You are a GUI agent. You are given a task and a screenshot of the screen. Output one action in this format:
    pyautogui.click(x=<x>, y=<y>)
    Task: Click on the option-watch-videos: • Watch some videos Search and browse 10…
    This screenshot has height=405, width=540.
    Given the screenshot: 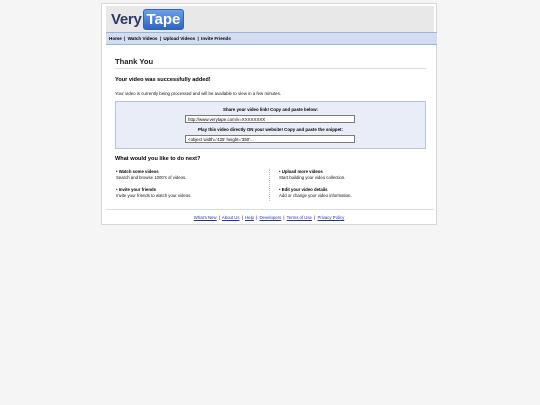 What is the action you would take?
    pyautogui.click(x=151, y=174)
    